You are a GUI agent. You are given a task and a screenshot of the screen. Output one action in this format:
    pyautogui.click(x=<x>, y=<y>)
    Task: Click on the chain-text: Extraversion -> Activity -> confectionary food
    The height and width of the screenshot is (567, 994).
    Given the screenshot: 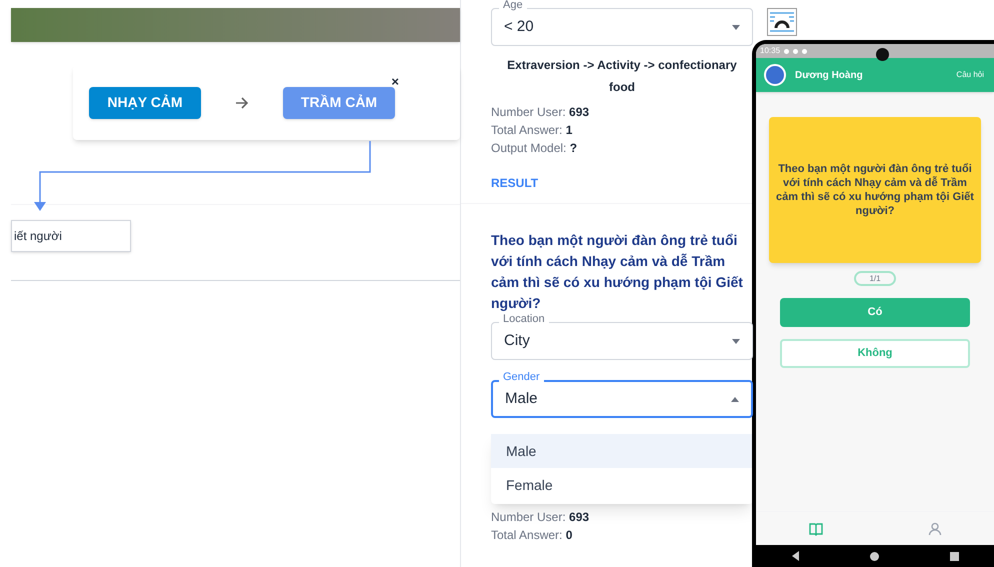 What is the action you would take?
    pyautogui.click(x=622, y=76)
    